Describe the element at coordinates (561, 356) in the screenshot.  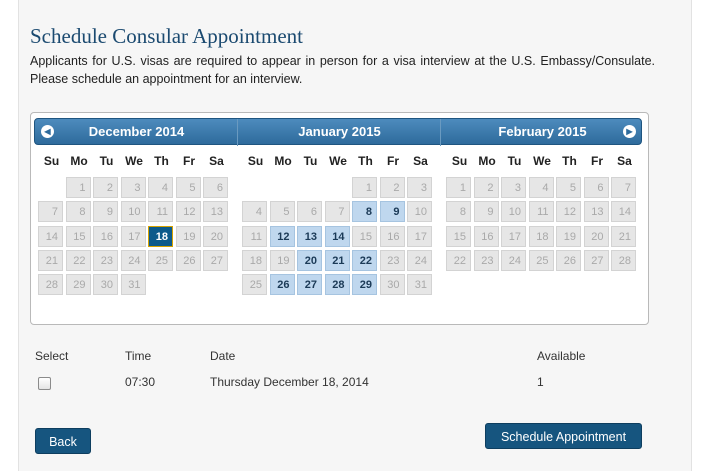
I see `available-header: Available` at that location.